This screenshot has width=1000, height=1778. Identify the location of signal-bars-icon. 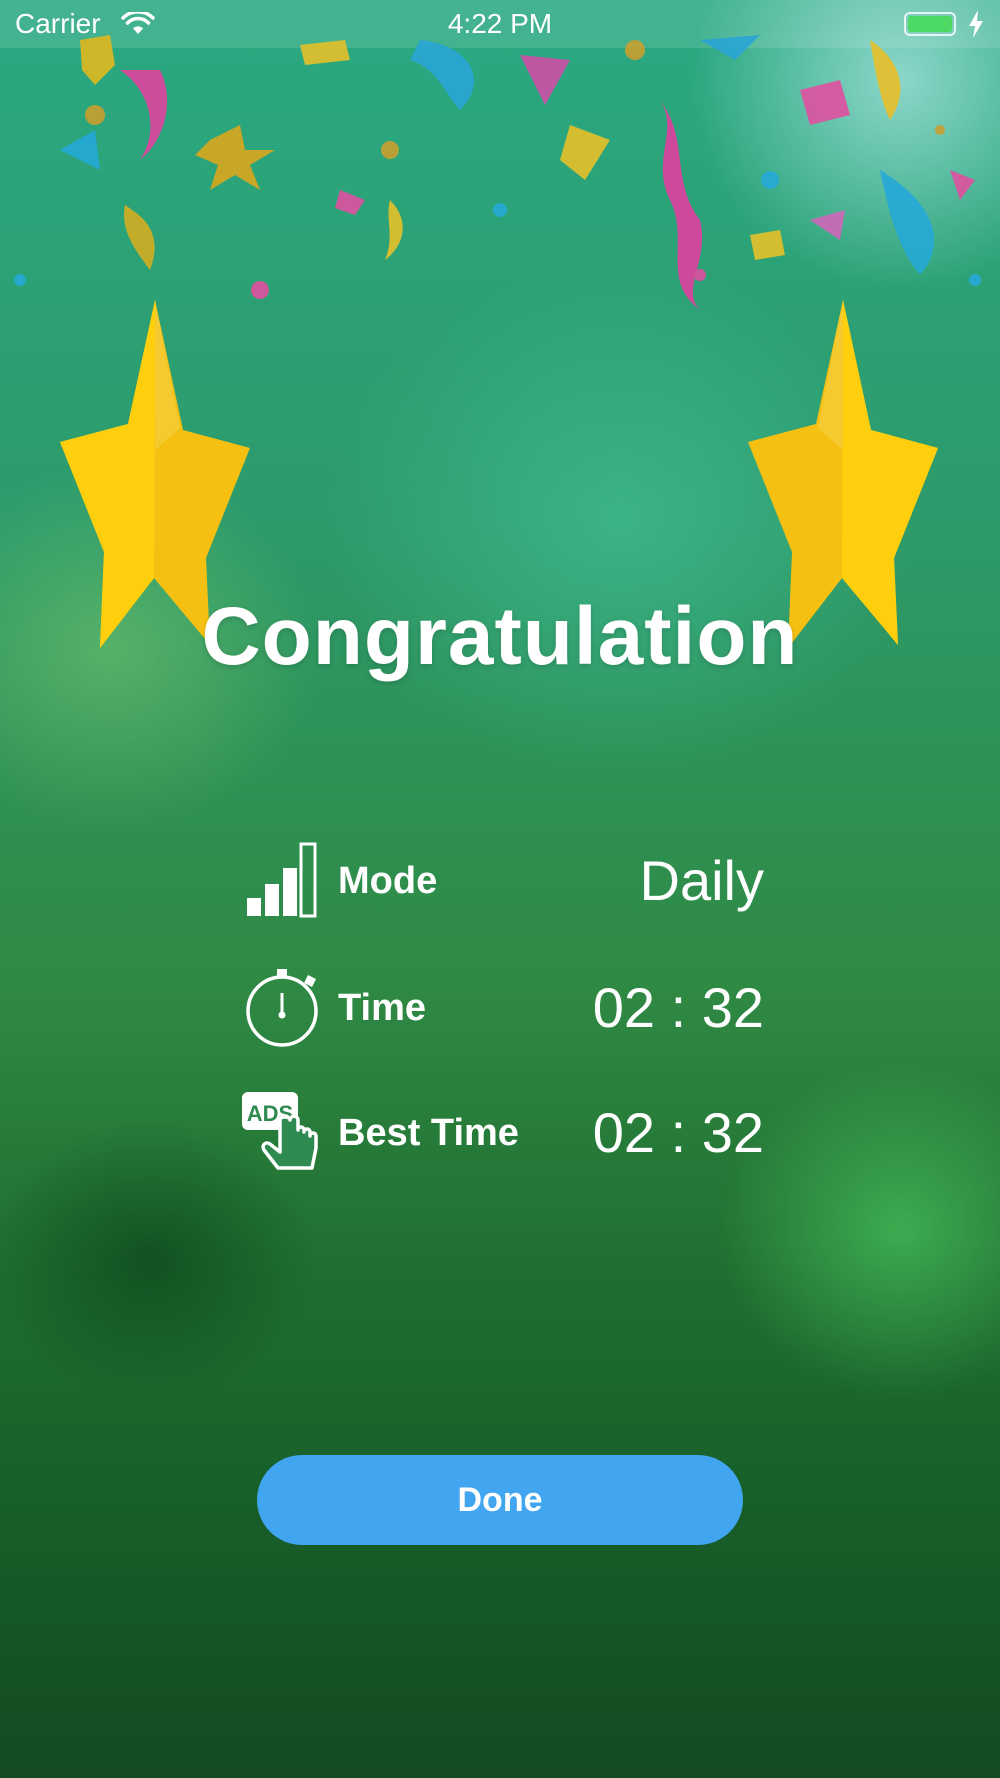
(282, 880).